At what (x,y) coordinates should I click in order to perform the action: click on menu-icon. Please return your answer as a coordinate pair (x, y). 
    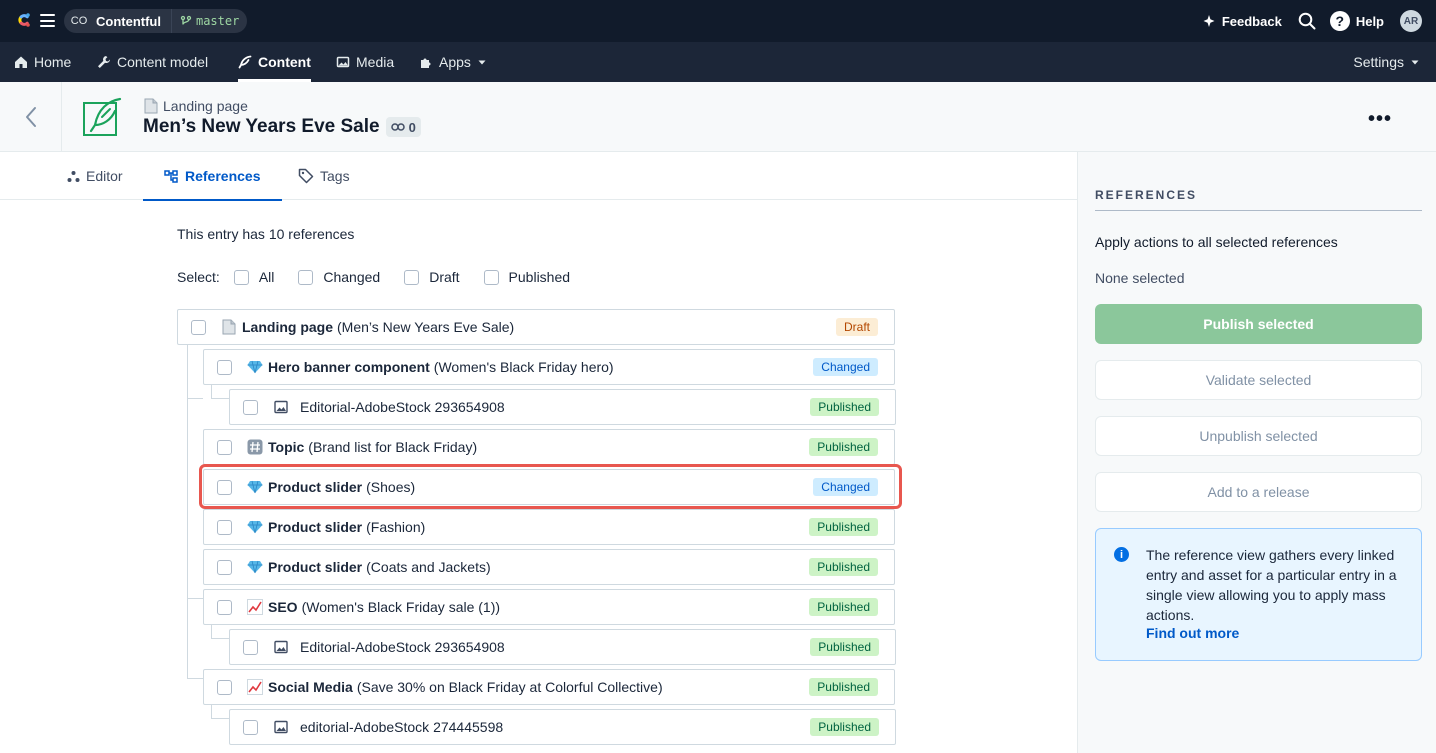
    Looking at the image, I should click on (47, 20).